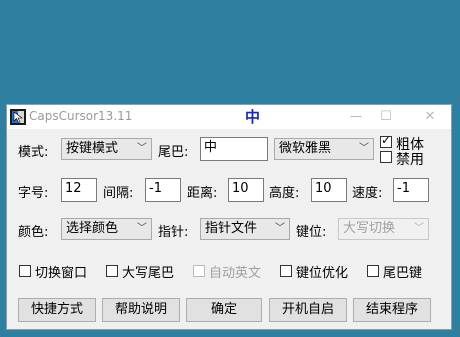 This screenshot has width=460, height=337. Describe the element at coordinates (173, 232) in the screenshot. I see `pointer-label: 指针:` at that location.